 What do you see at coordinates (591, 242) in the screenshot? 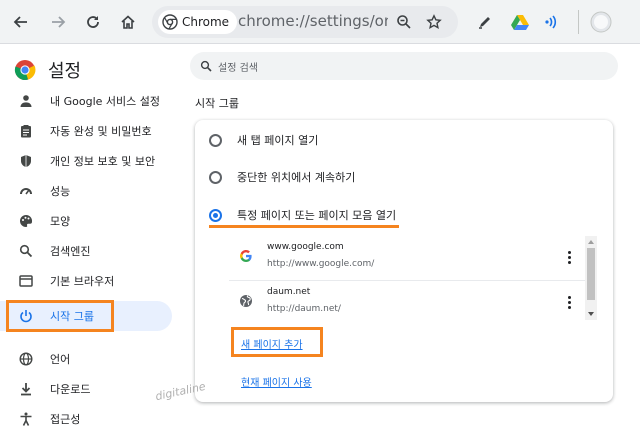
I see `scroll-up-arrow-icon` at bounding box center [591, 242].